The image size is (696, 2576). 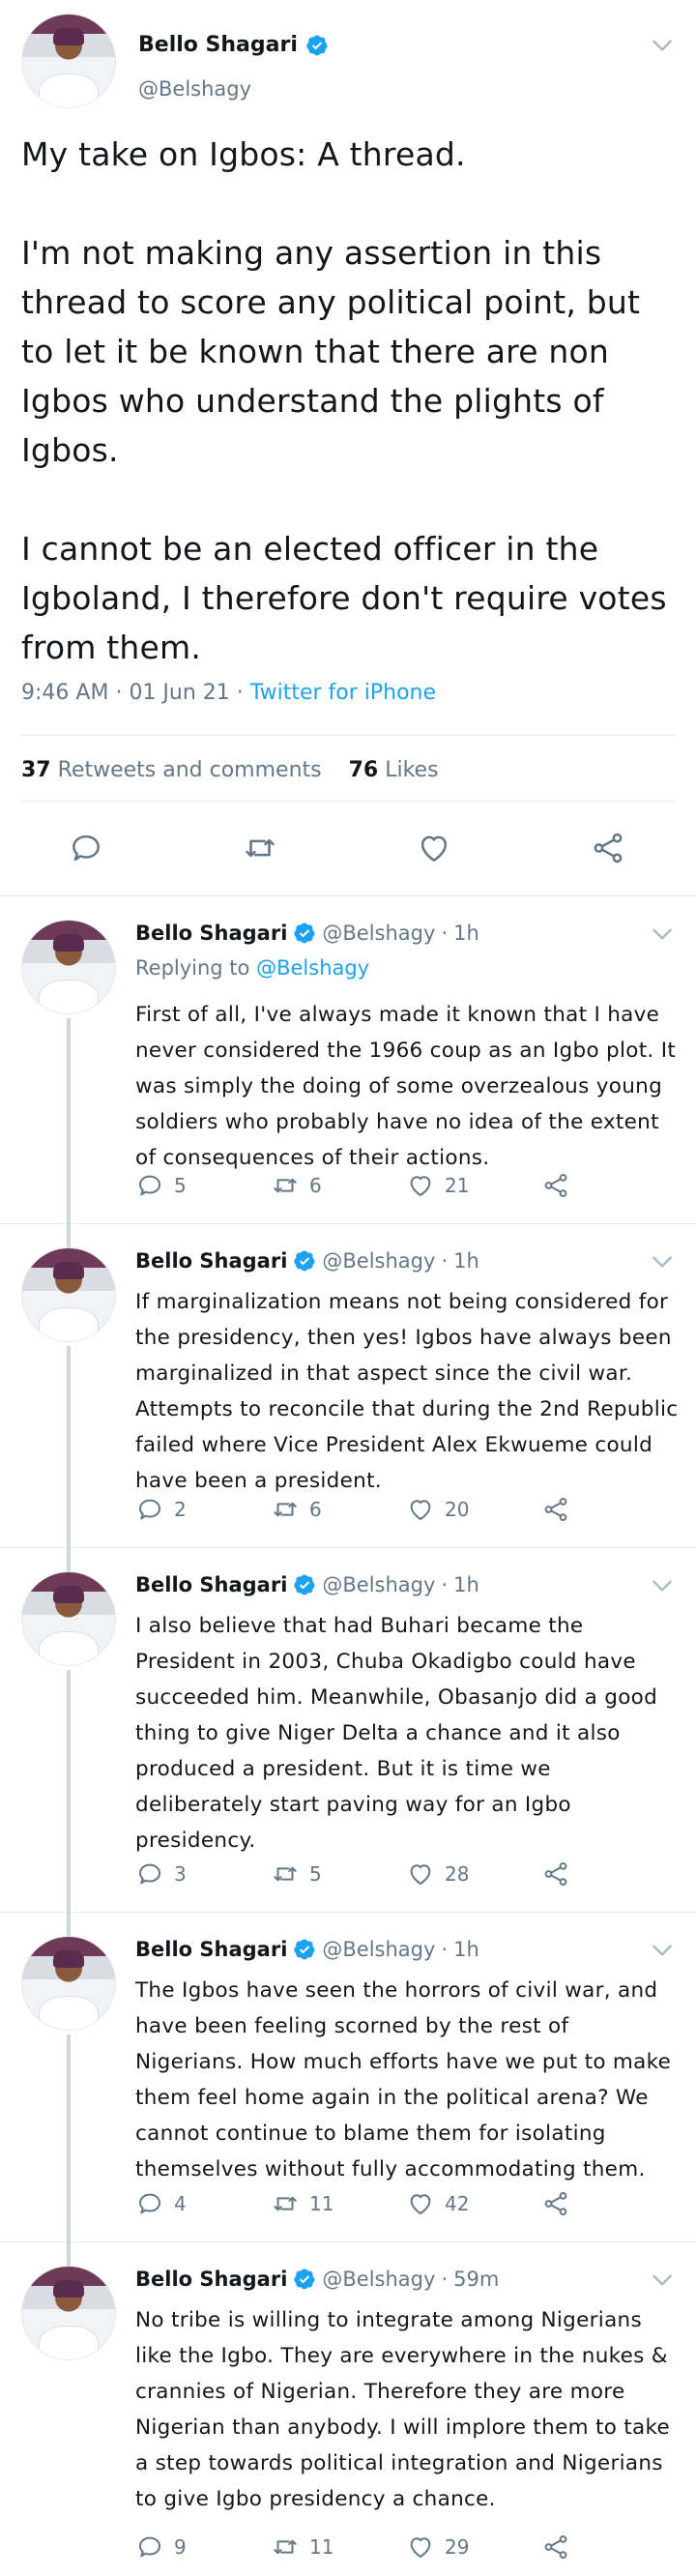 I want to click on author-name: Bello Shagari, so click(x=218, y=45).